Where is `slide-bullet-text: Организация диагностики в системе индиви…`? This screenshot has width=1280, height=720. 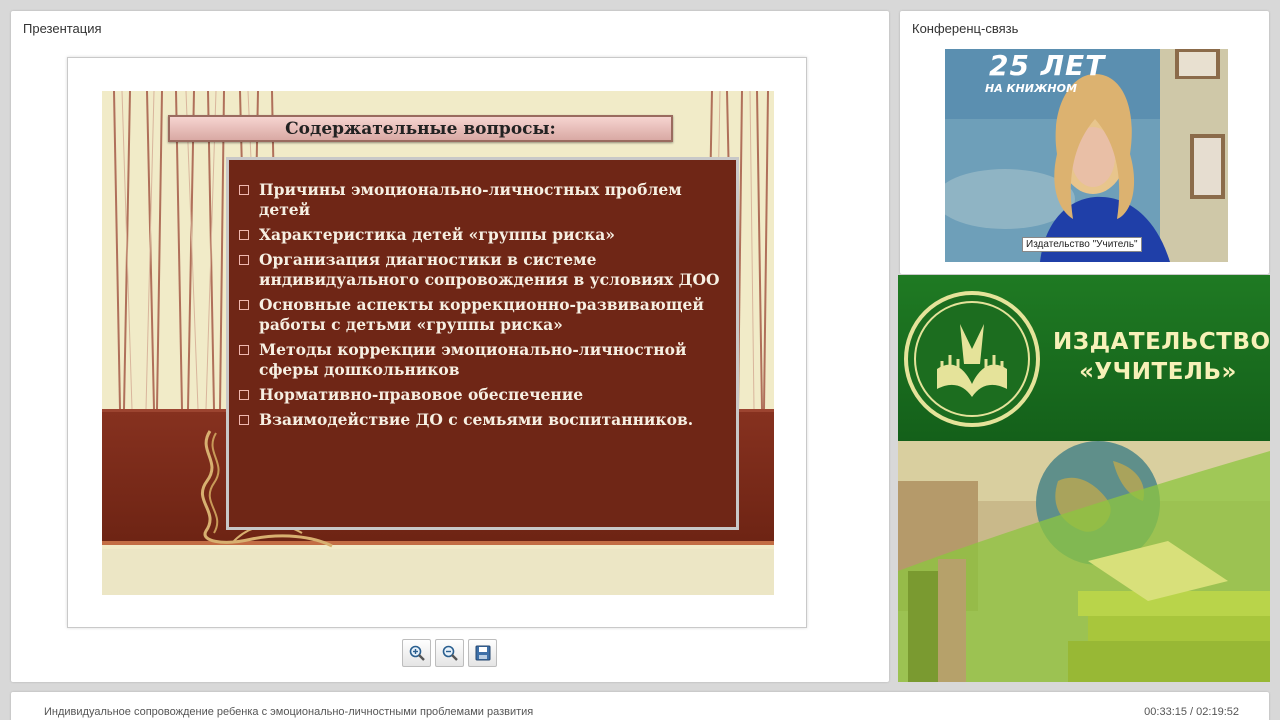
slide-bullet-text: Организация диагностики в системе индиви… is located at coordinates (489, 269).